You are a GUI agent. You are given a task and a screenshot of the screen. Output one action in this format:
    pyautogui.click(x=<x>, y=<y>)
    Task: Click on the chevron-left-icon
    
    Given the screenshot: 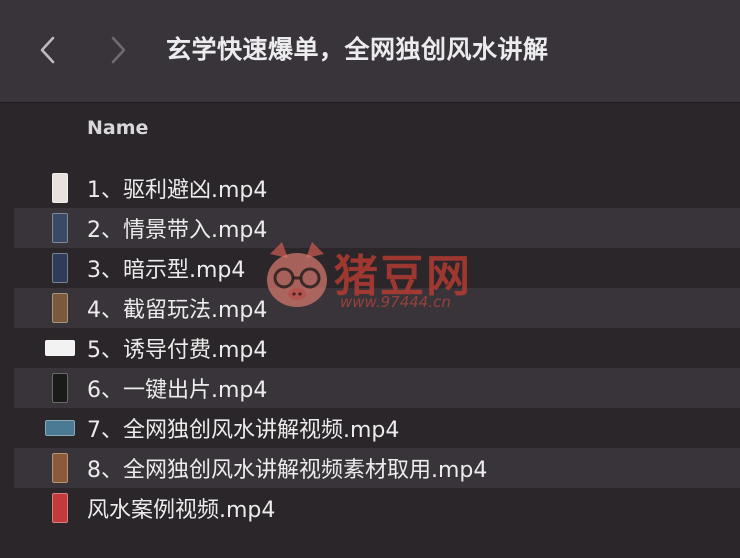 What is the action you would take?
    pyautogui.click(x=47, y=50)
    